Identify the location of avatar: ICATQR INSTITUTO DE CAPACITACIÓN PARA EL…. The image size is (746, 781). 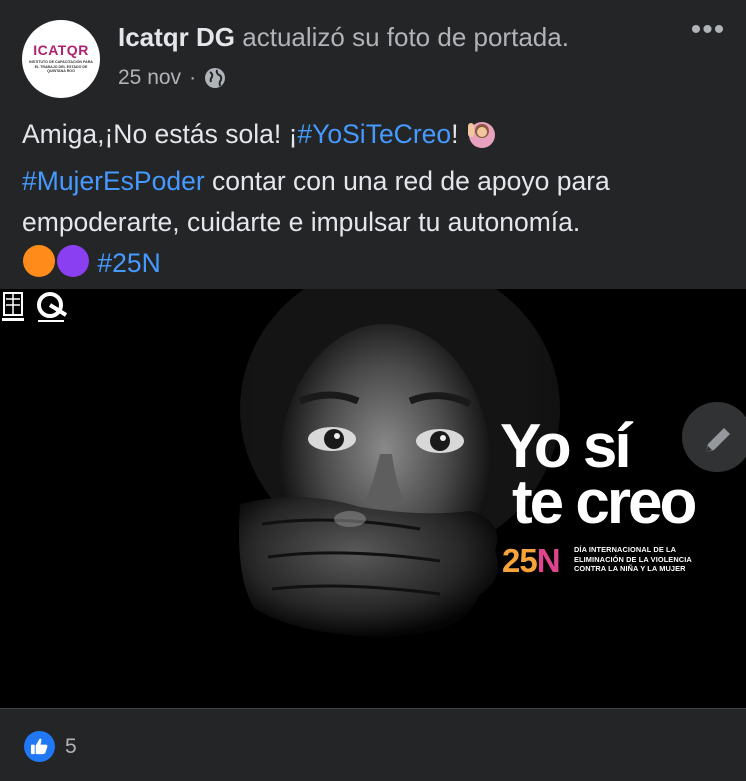
(61, 59).